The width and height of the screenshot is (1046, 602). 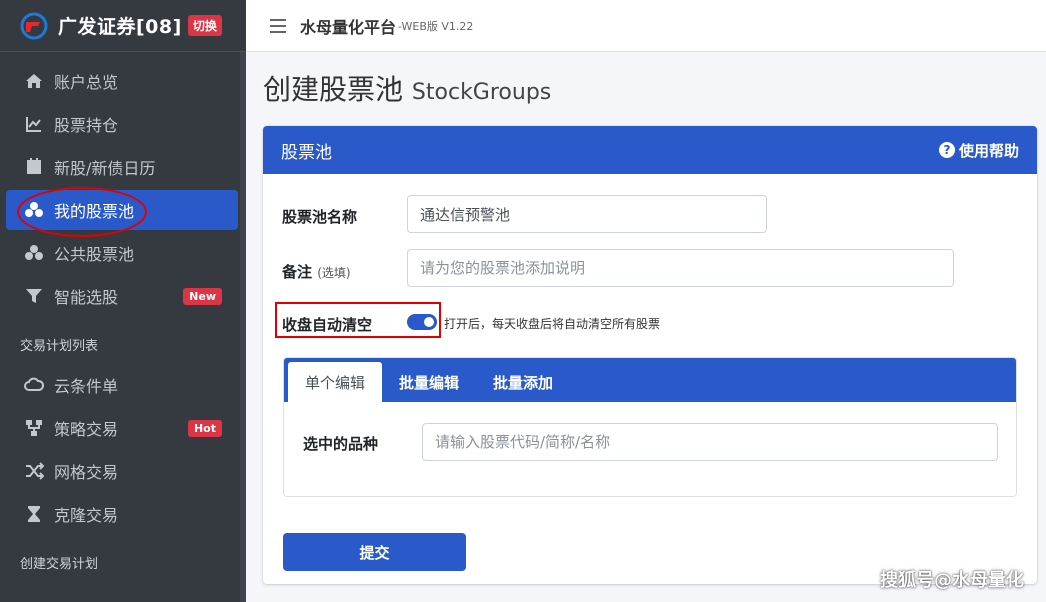 I want to click on line-chart-icon, so click(x=34, y=124).